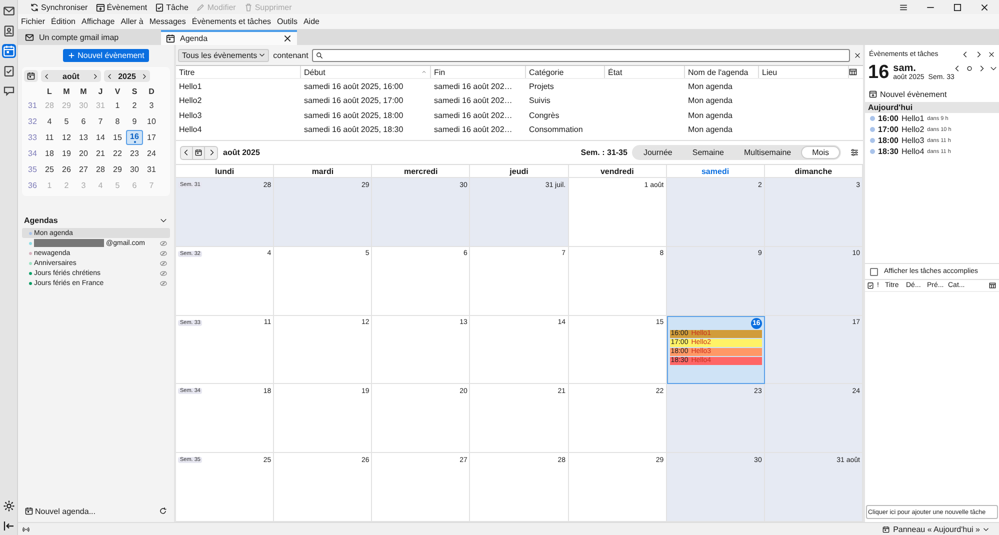  Describe the element at coordinates (63, 21) in the screenshot. I see `menu-item: Édition` at that location.